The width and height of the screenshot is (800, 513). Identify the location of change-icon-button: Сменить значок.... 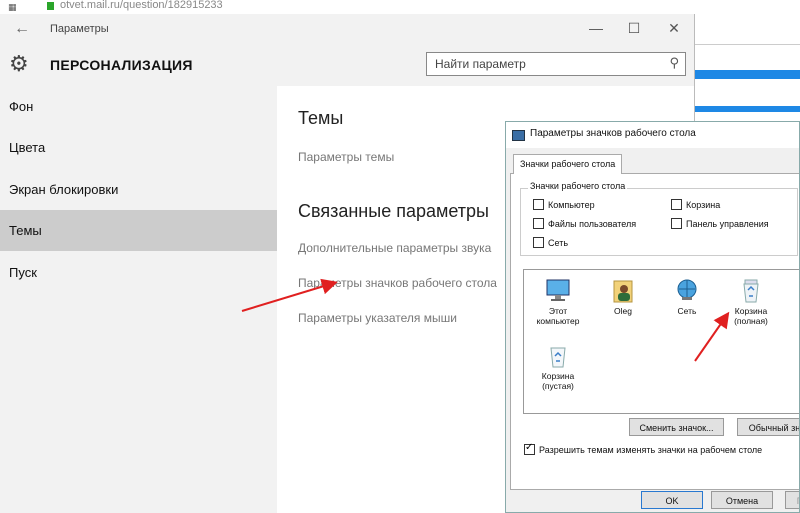
(676, 427).